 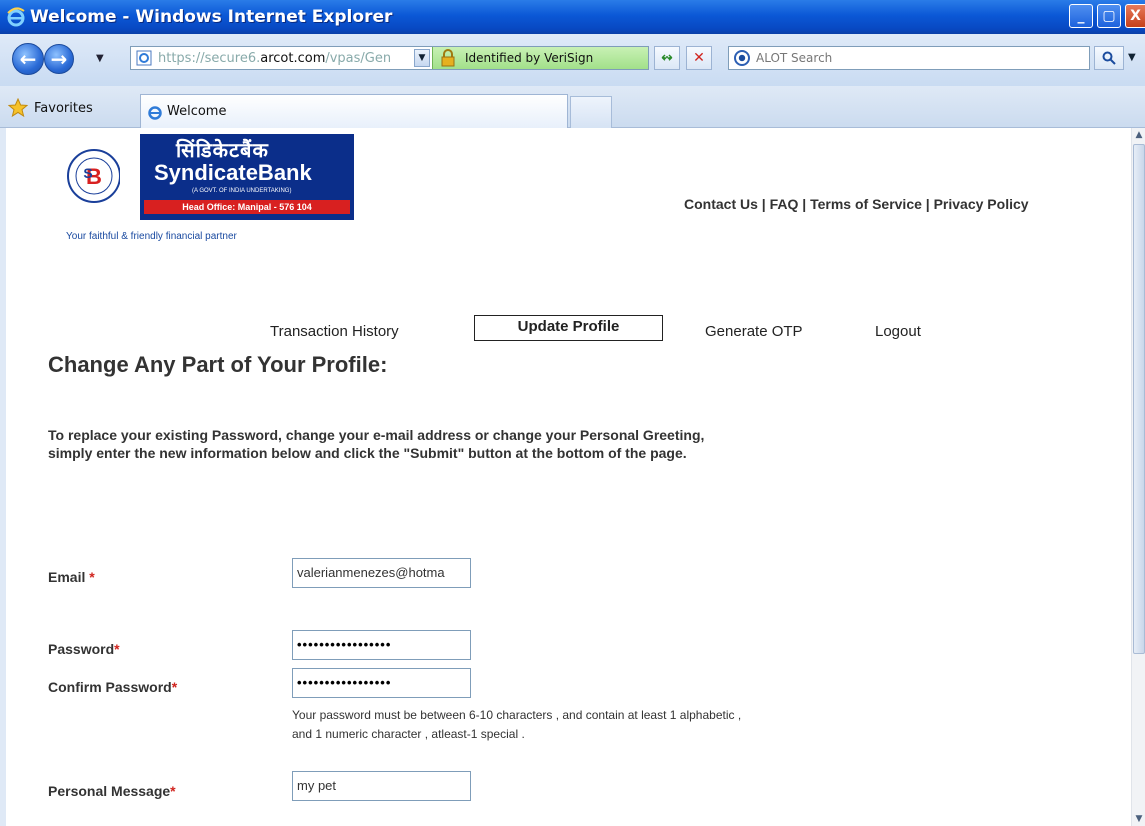 I want to click on back-button: ←, so click(x=28, y=59).